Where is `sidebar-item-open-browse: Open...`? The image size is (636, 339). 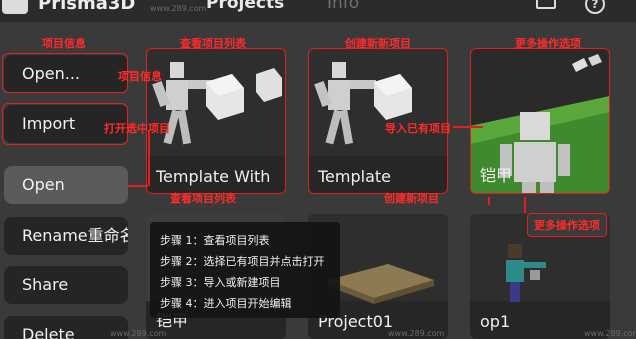
sidebar-item-open-browse: Open... is located at coordinates (66, 74).